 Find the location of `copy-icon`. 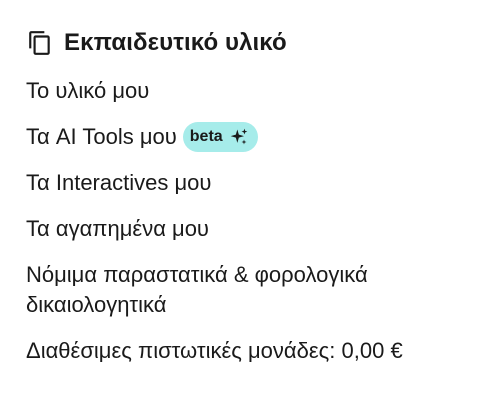

copy-icon is located at coordinates (40, 43).